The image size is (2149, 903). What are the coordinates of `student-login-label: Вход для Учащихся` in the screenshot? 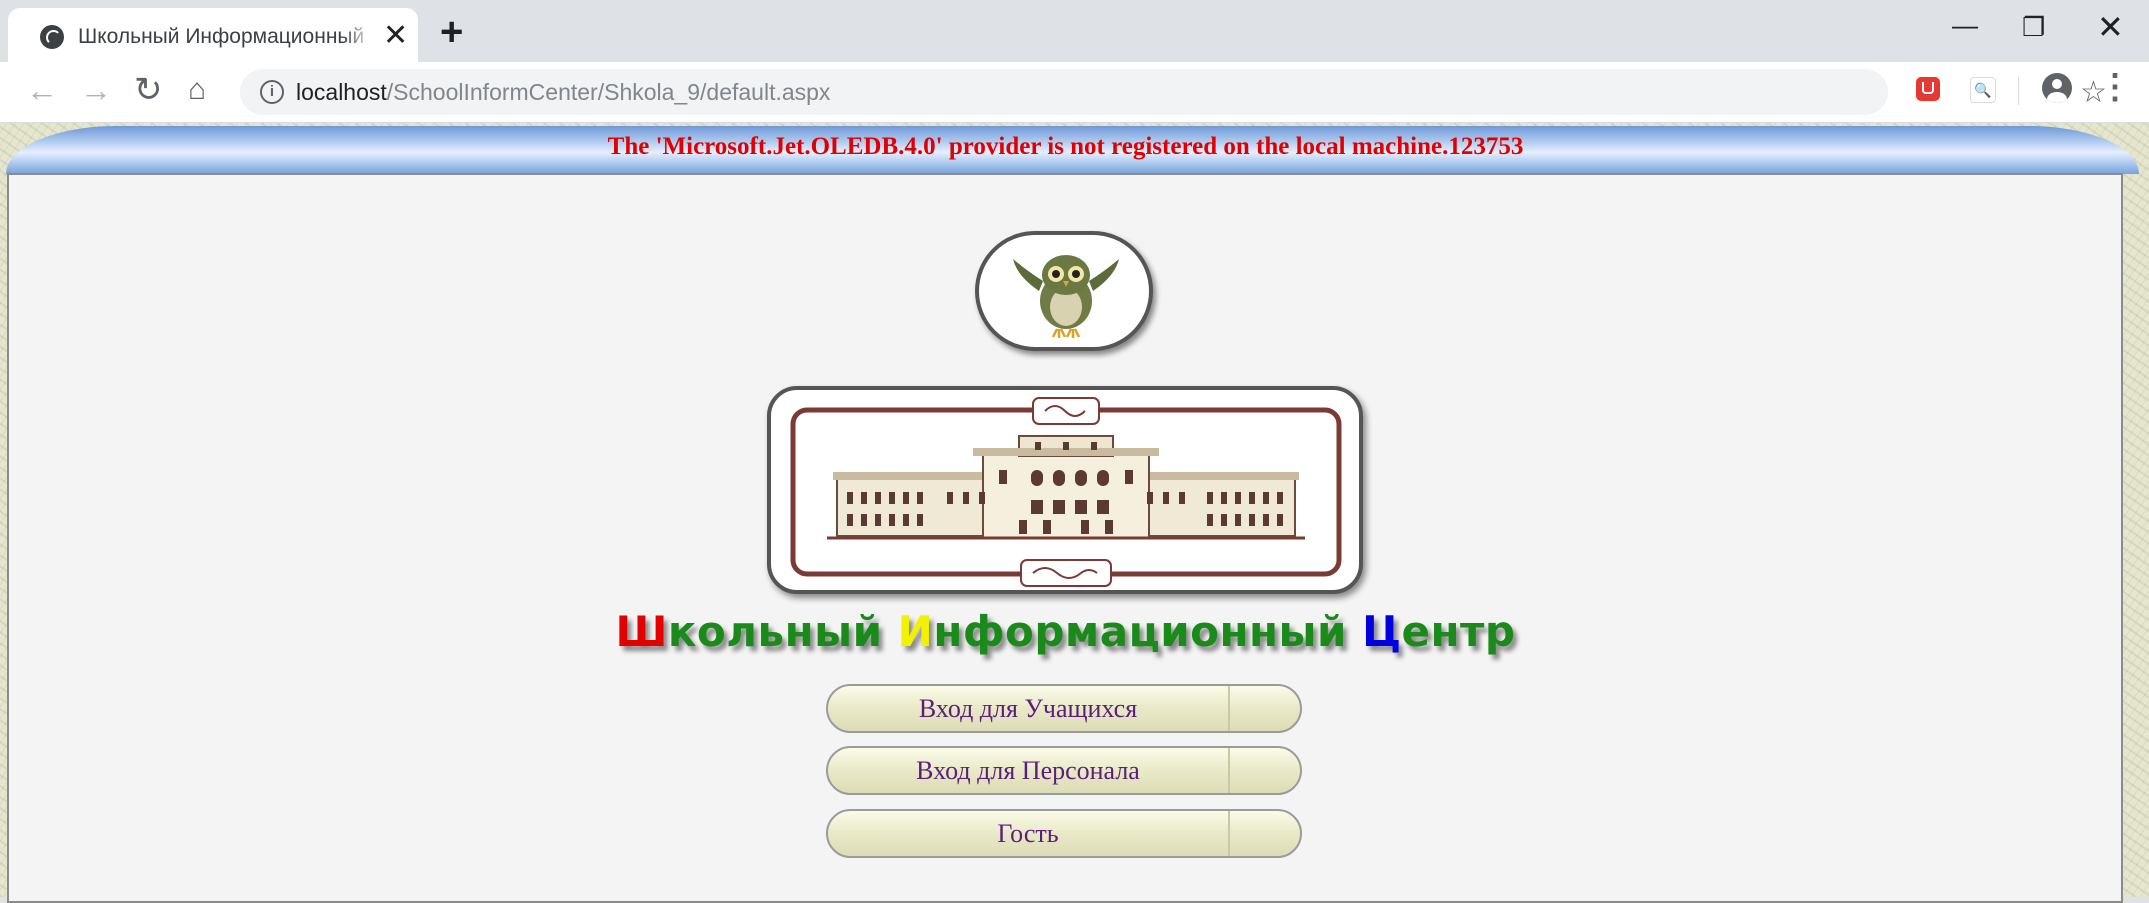 It's located at (1028, 708).